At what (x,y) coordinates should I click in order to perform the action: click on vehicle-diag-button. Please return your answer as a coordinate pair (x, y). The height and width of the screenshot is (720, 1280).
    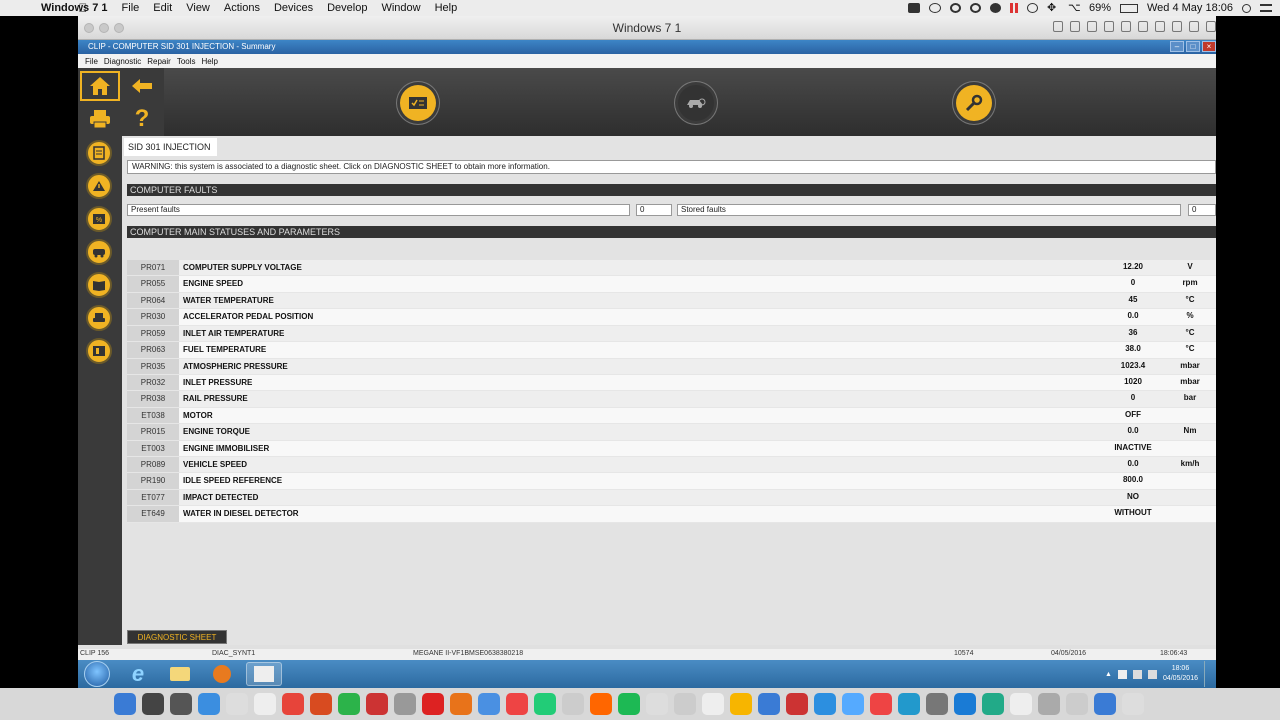
    Looking at the image, I should click on (696, 103).